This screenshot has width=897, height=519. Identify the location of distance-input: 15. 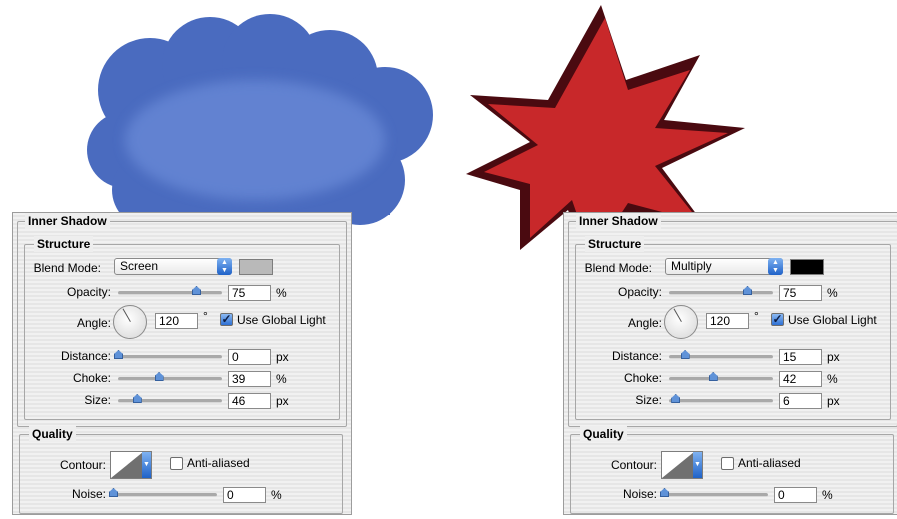
(800, 357).